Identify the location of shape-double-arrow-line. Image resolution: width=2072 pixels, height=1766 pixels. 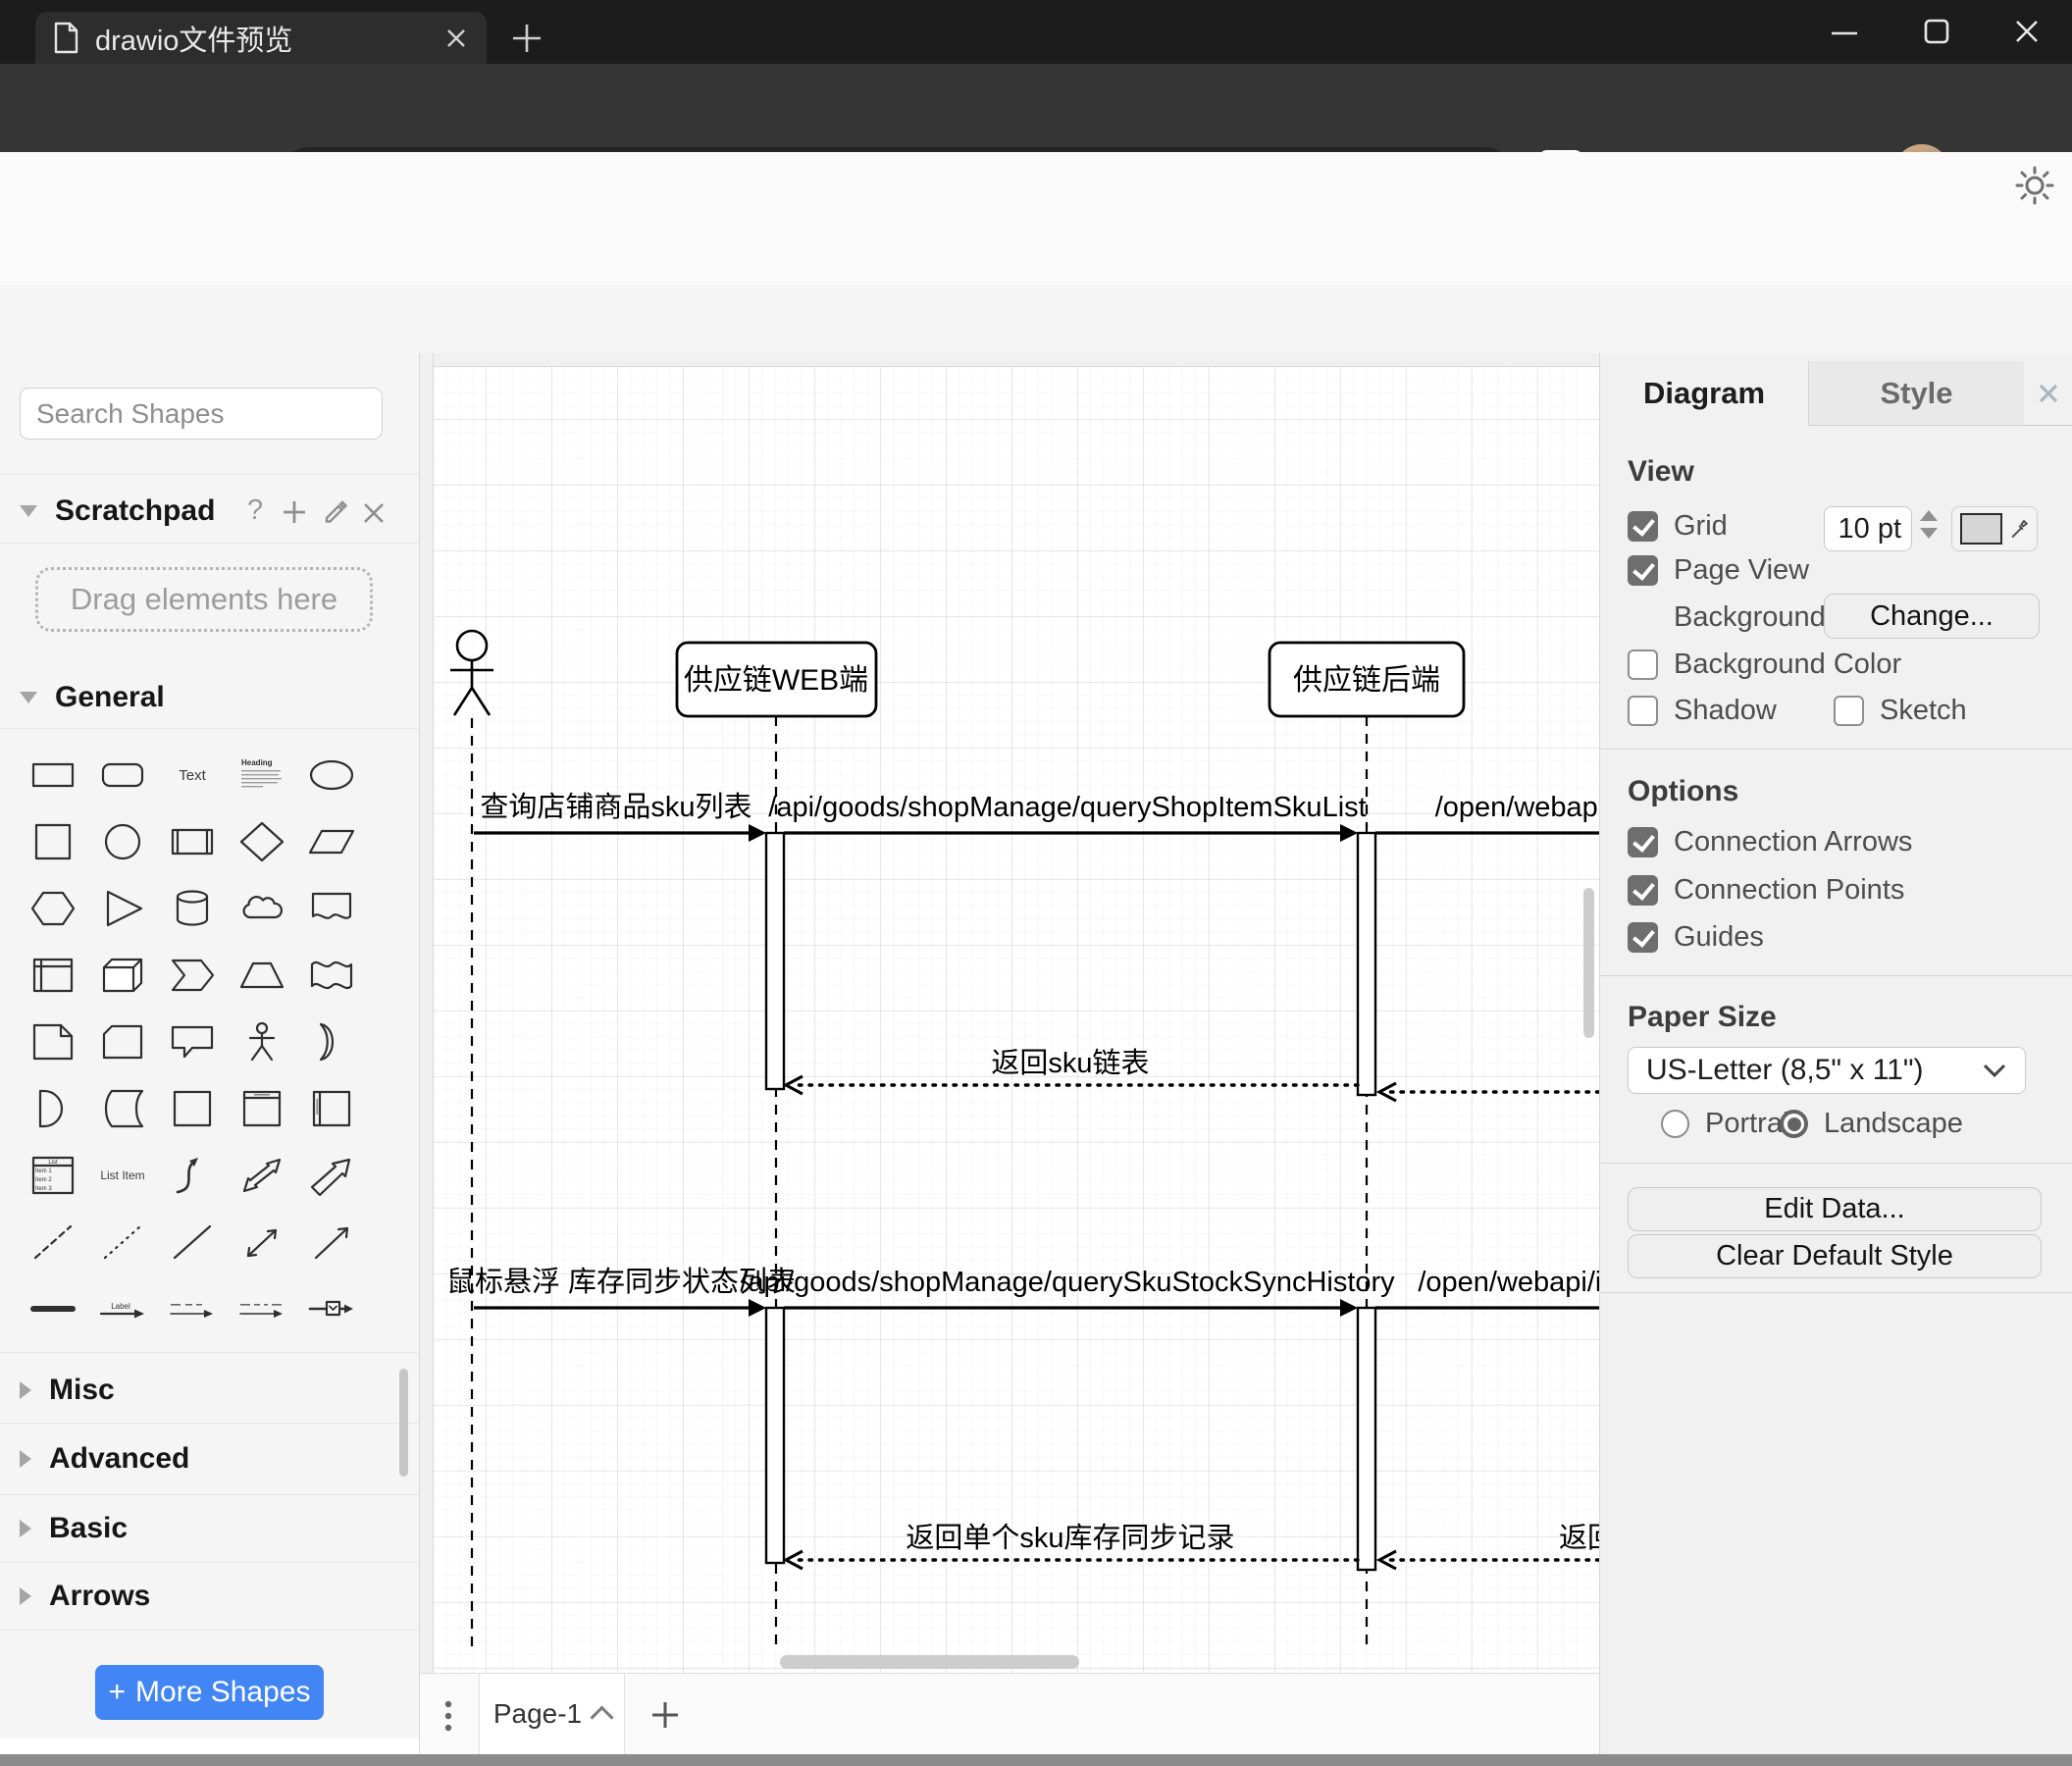
(261, 1242).